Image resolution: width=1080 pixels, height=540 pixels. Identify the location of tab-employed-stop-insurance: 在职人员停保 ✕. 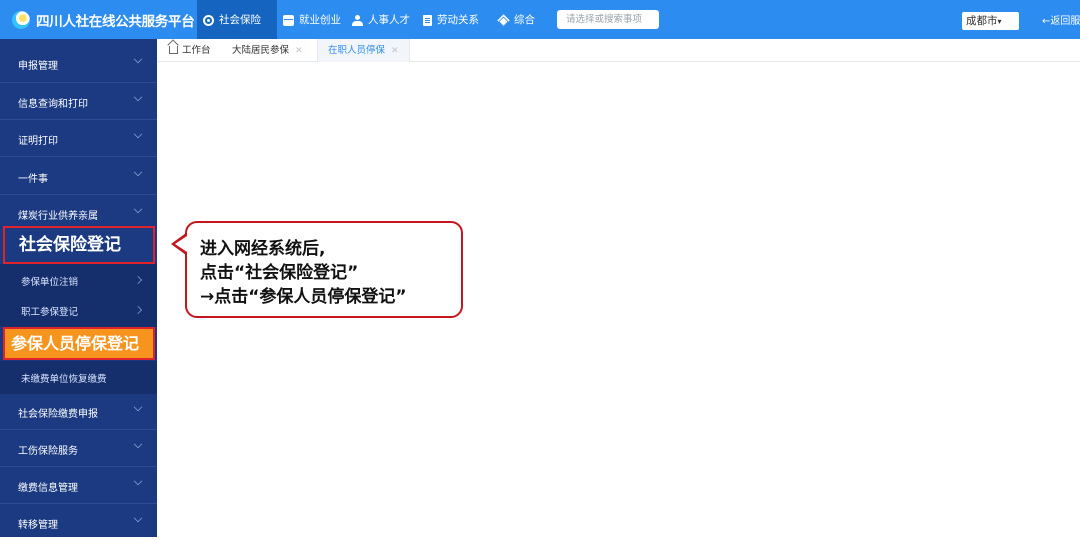
(363, 50).